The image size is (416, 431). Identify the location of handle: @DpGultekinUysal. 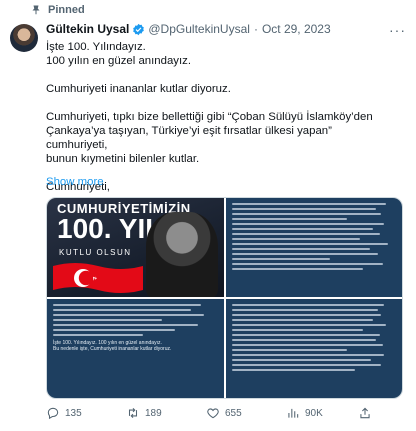
(199, 29).